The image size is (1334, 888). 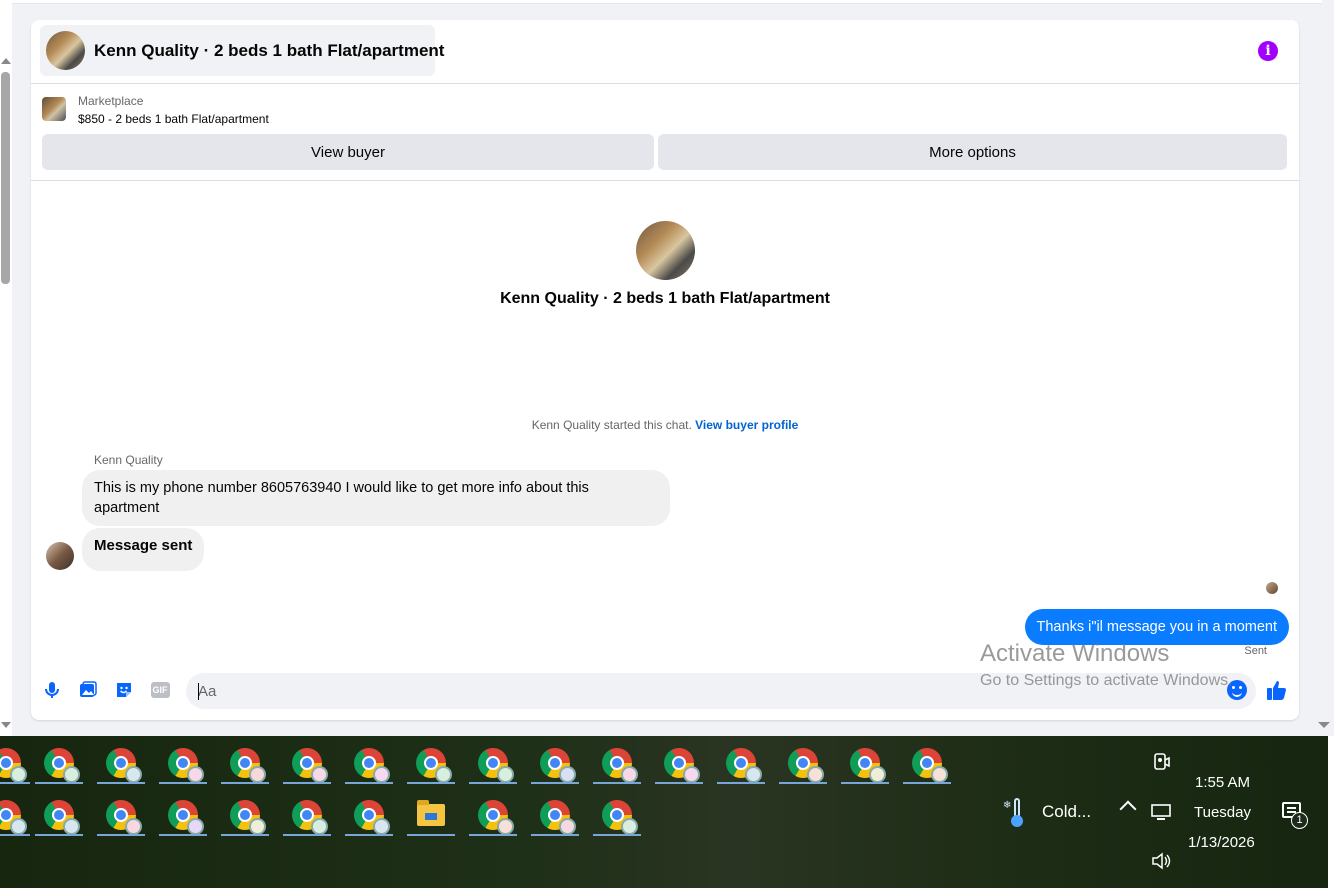 I want to click on text-caret, so click(x=198, y=691).